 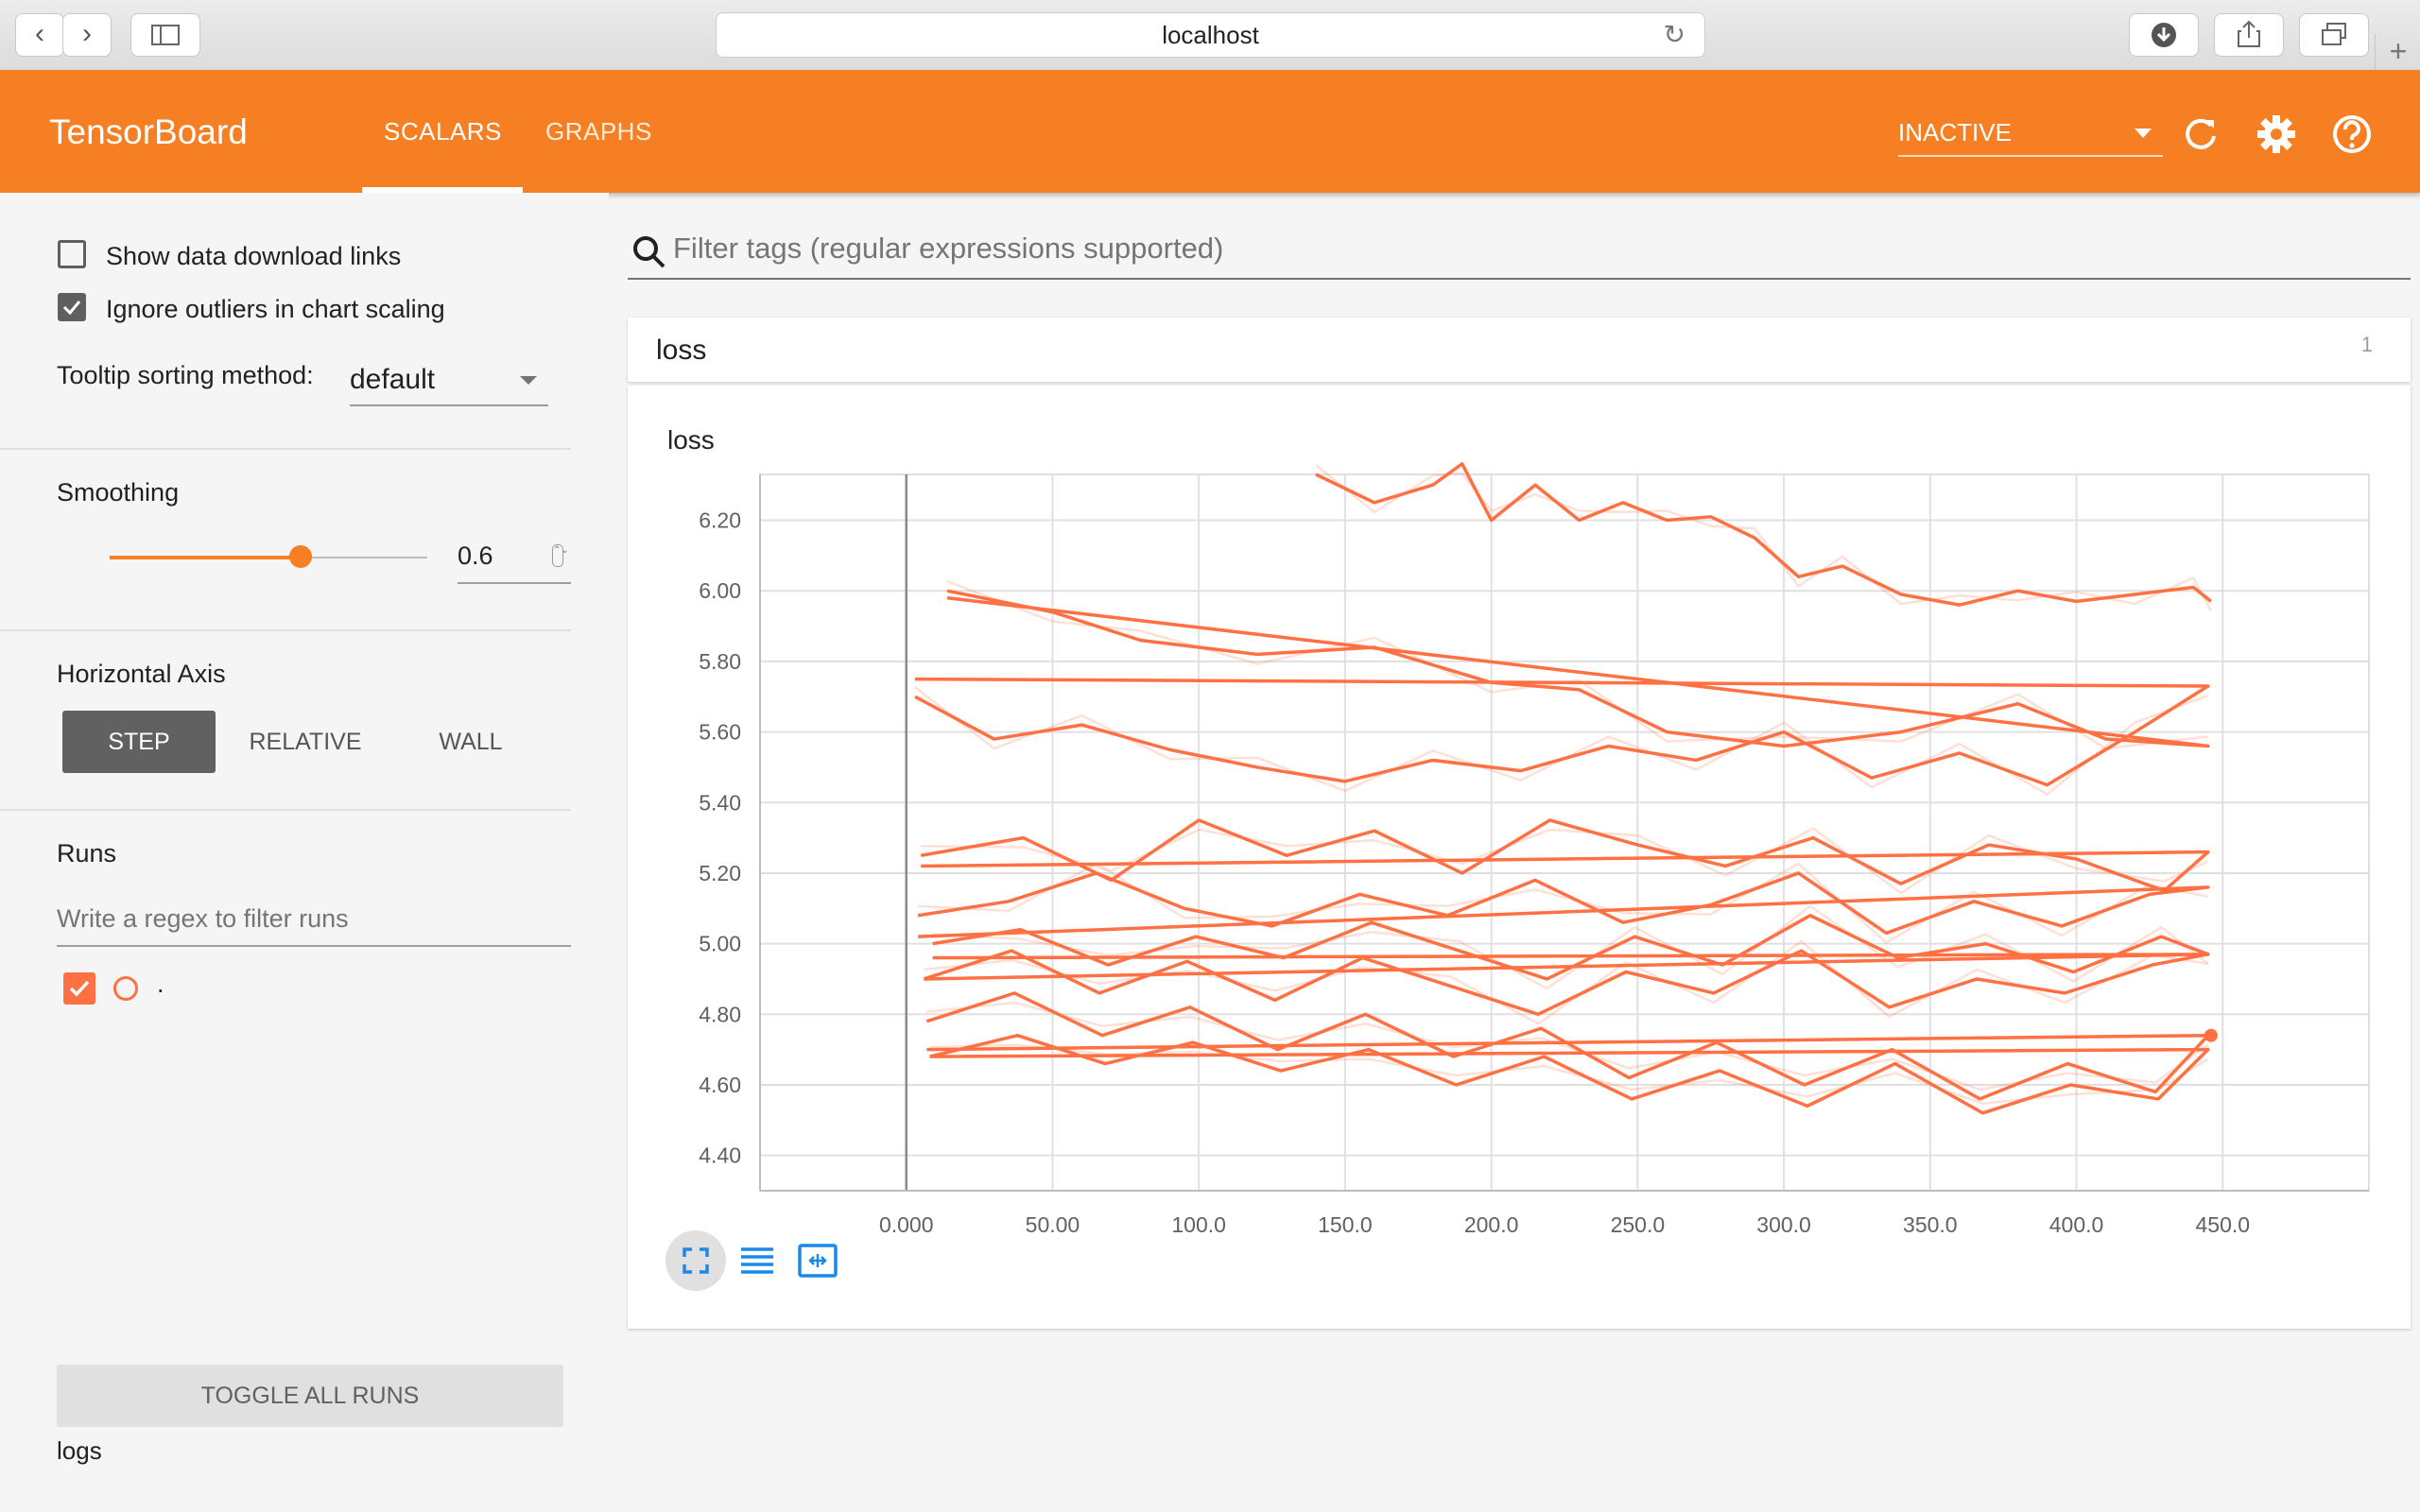 I want to click on tooltip-sorting-label: Tooltip sorting method:, so click(x=185, y=375).